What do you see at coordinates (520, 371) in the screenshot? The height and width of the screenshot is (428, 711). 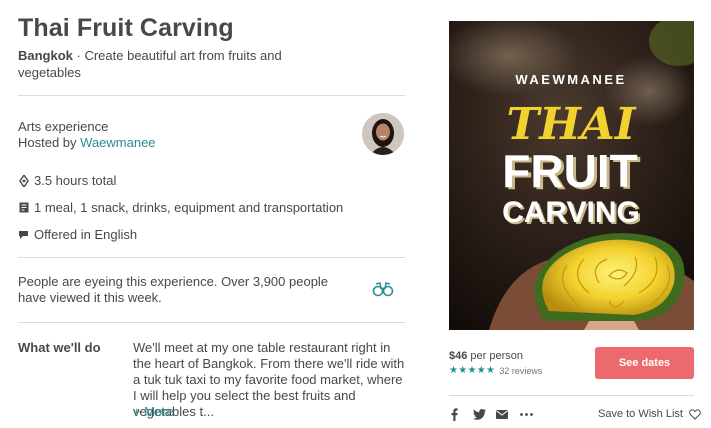 I see `review-count: 32 reviews` at bounding box center [520, 371].